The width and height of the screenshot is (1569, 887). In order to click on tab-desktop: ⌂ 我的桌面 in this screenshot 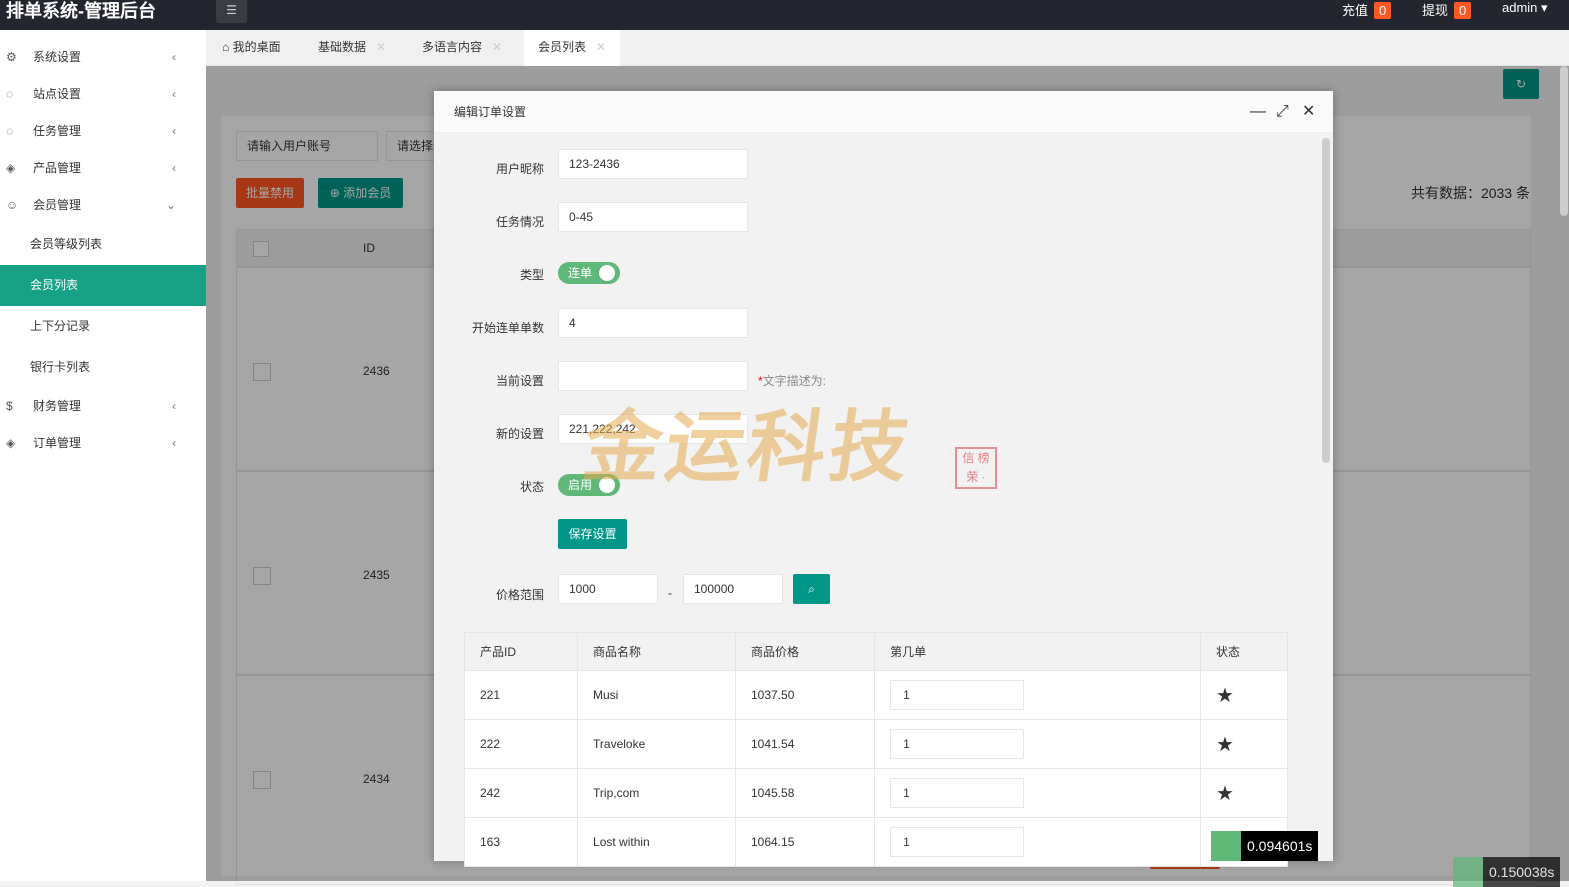, I will do `click(251, 48)`.